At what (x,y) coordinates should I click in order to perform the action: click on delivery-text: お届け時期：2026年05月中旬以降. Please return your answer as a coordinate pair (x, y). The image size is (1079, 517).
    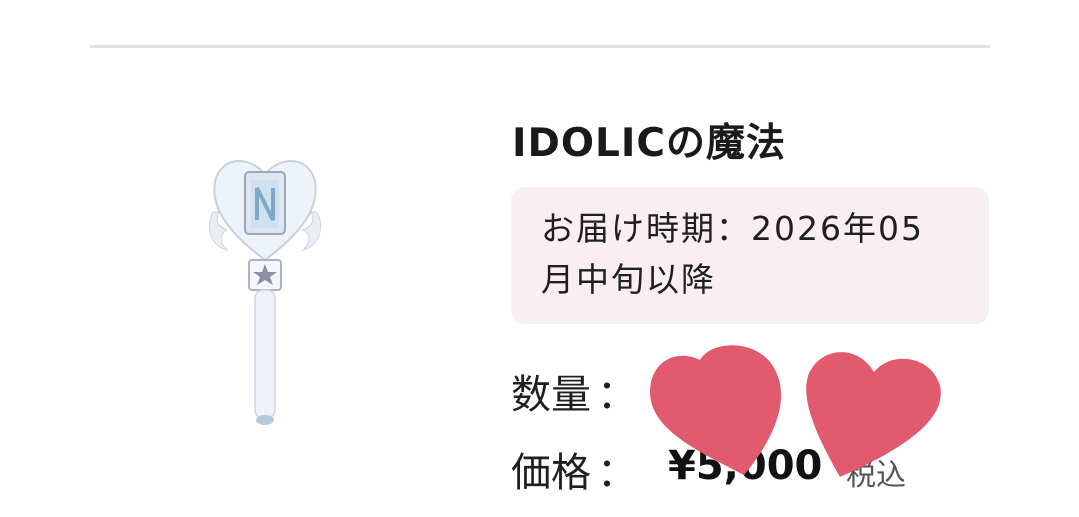
    Looking at the image, I should click on (732, 254).